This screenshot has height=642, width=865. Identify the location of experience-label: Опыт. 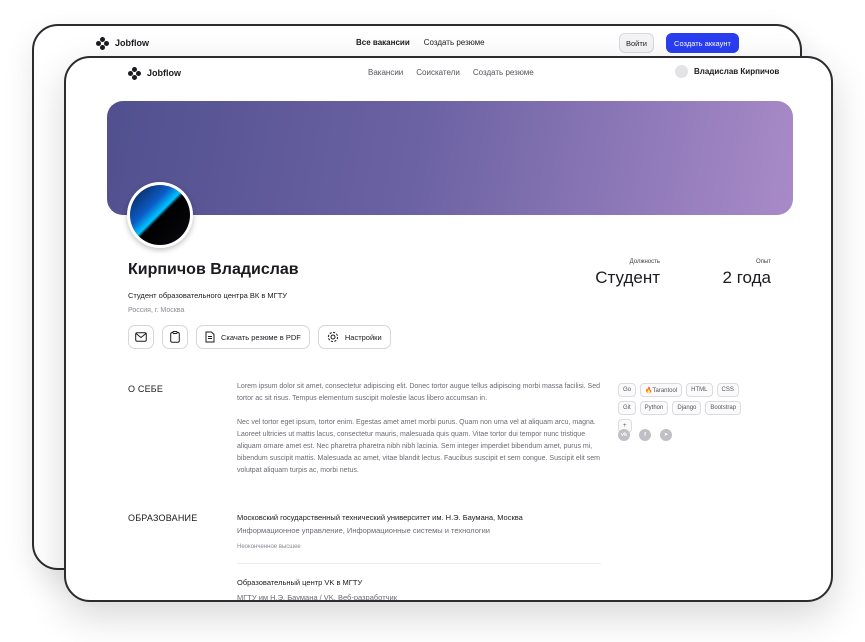
(763, 262).